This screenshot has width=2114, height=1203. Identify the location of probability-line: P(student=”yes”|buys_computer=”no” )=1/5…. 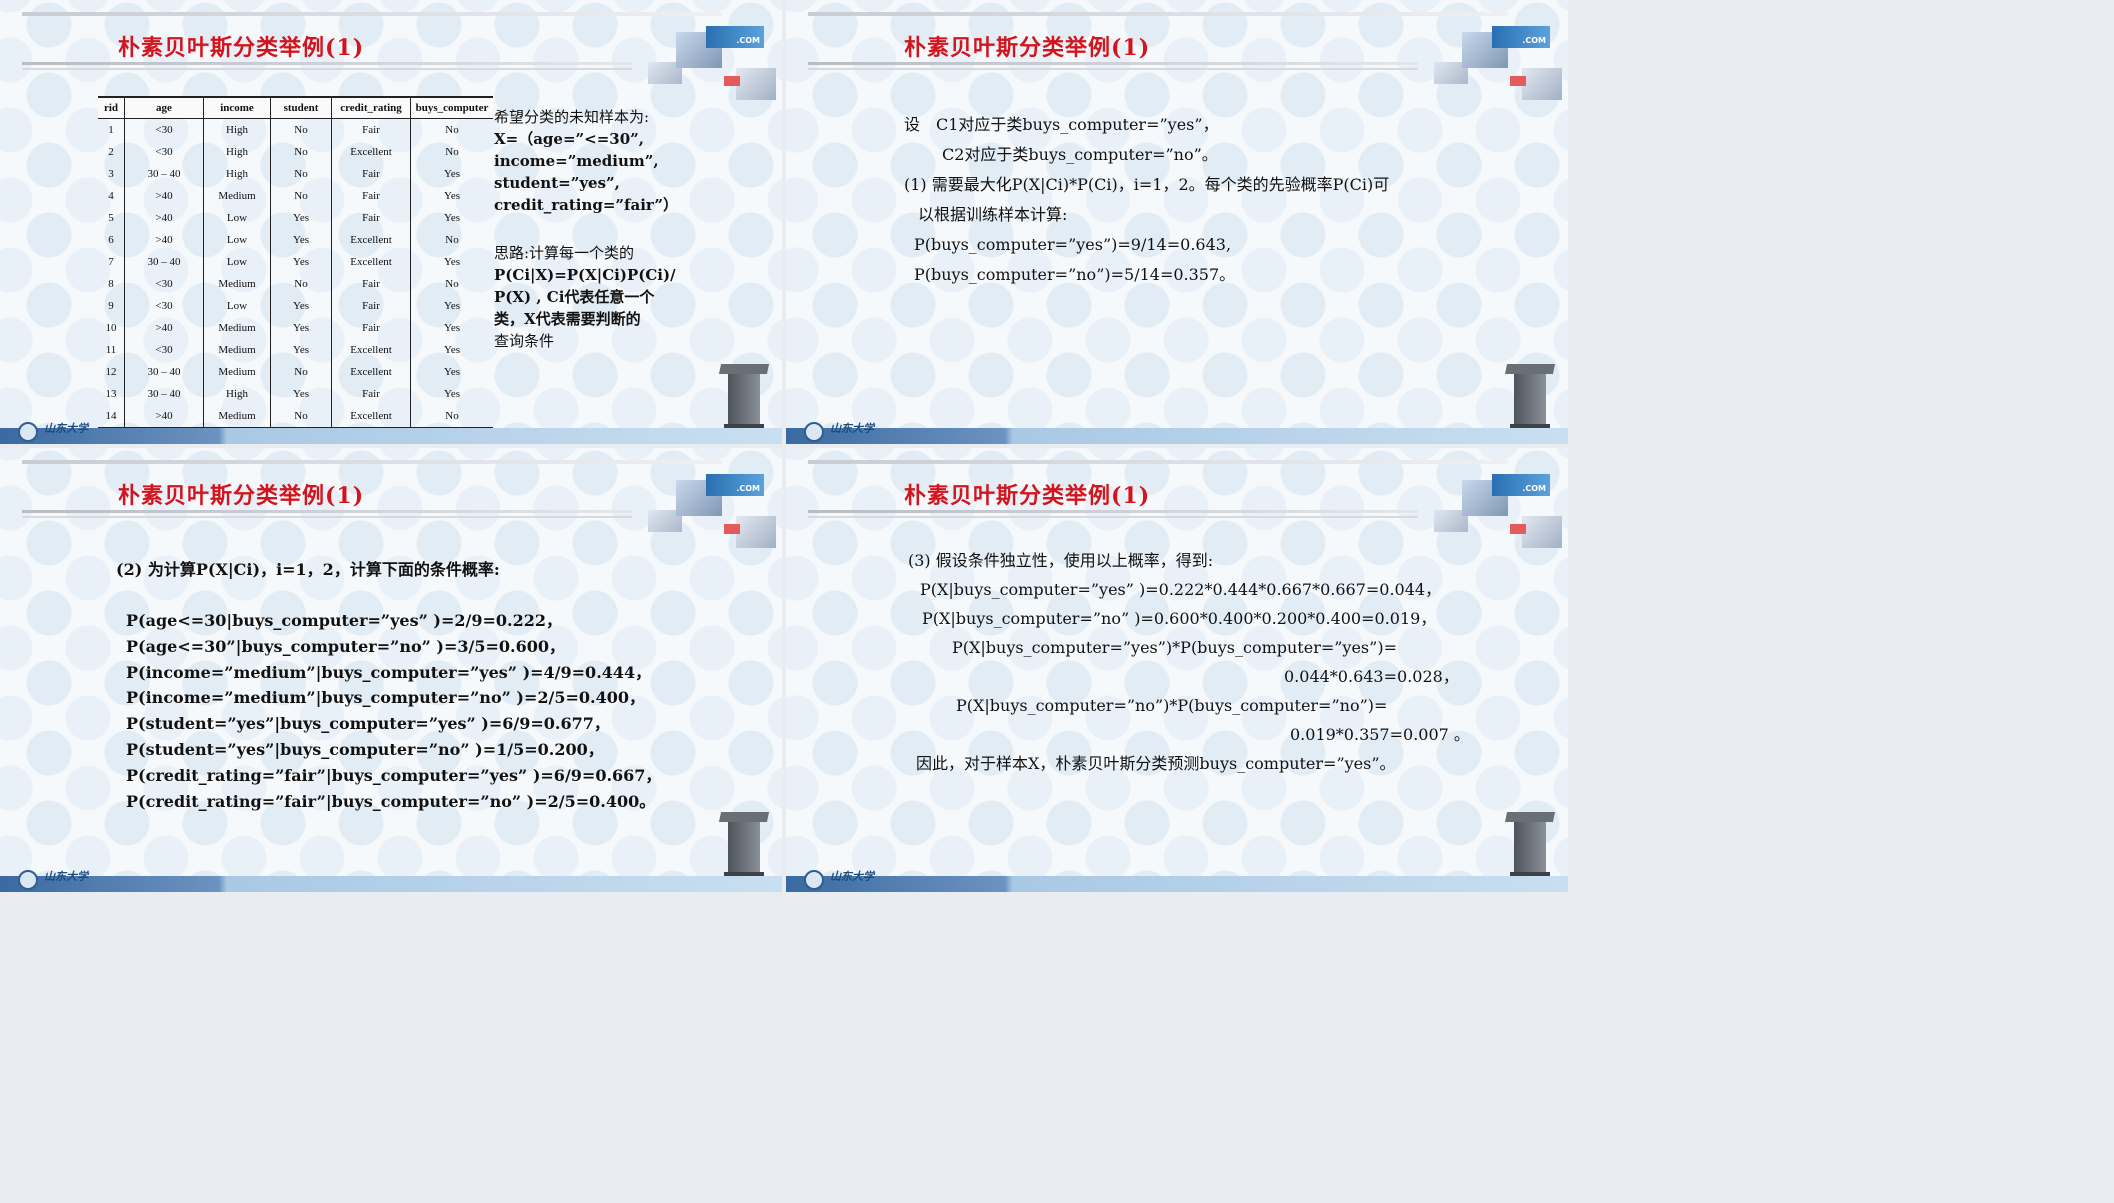
(365, 749).